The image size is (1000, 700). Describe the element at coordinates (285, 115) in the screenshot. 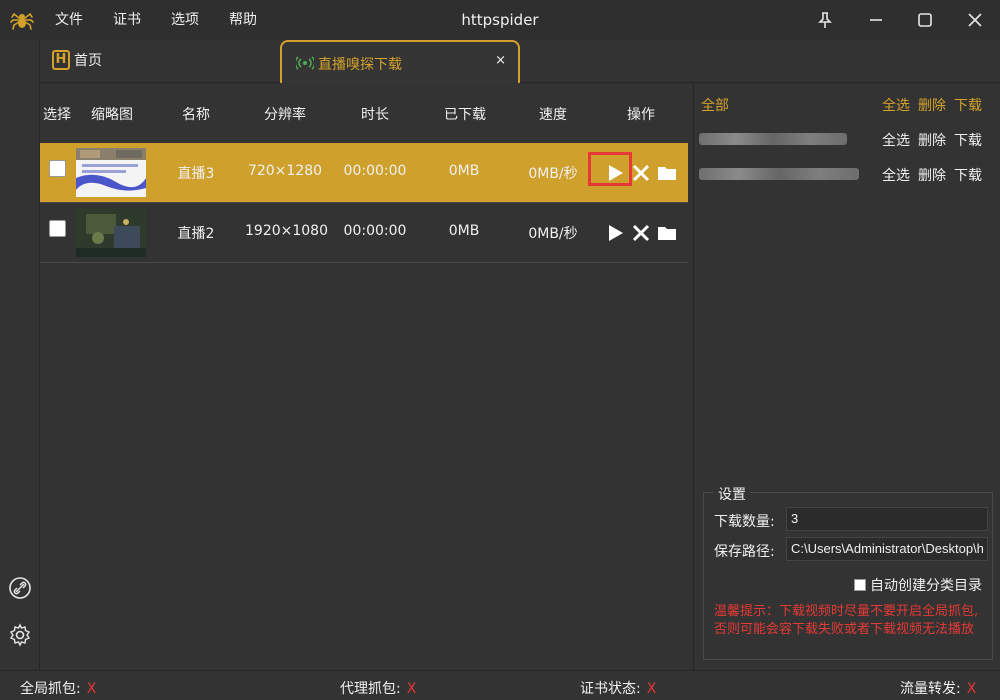

I see `header-resolution: 分辨率` at that location.